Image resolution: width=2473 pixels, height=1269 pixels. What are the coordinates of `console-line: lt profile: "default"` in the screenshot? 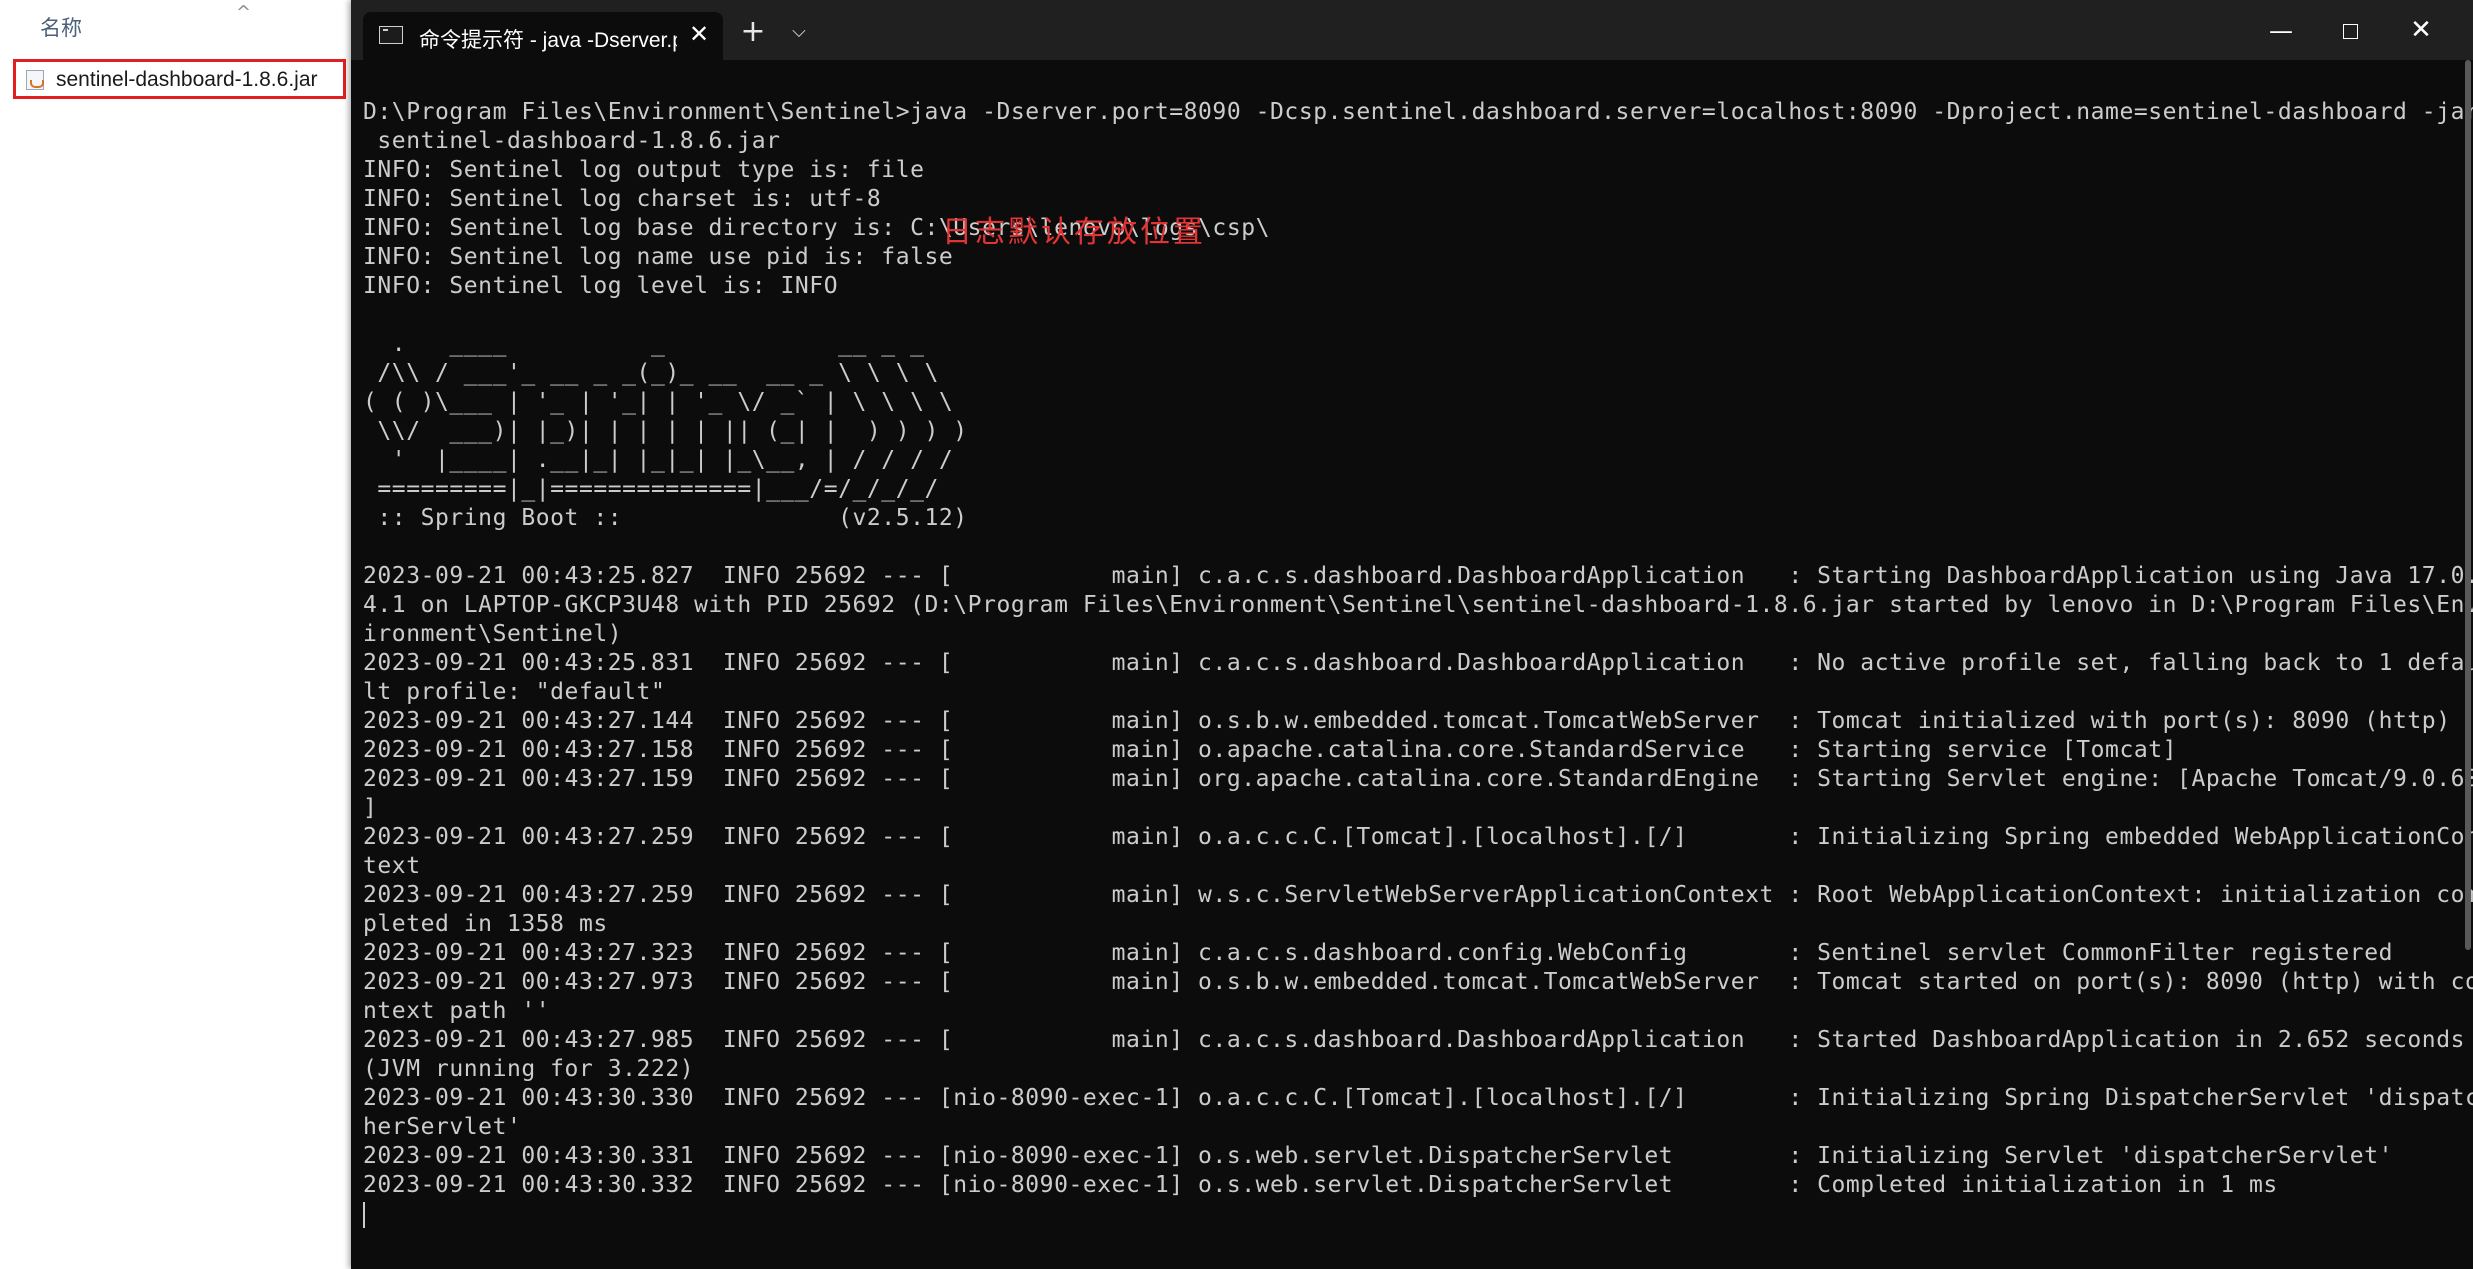 It's located at (514, 692).